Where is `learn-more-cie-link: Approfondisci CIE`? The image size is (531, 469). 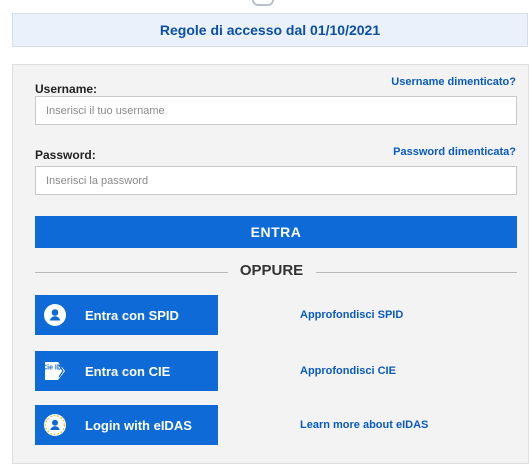
learn-more-cie-link: Approfondisci CIE is located at coordinates (348, 371).